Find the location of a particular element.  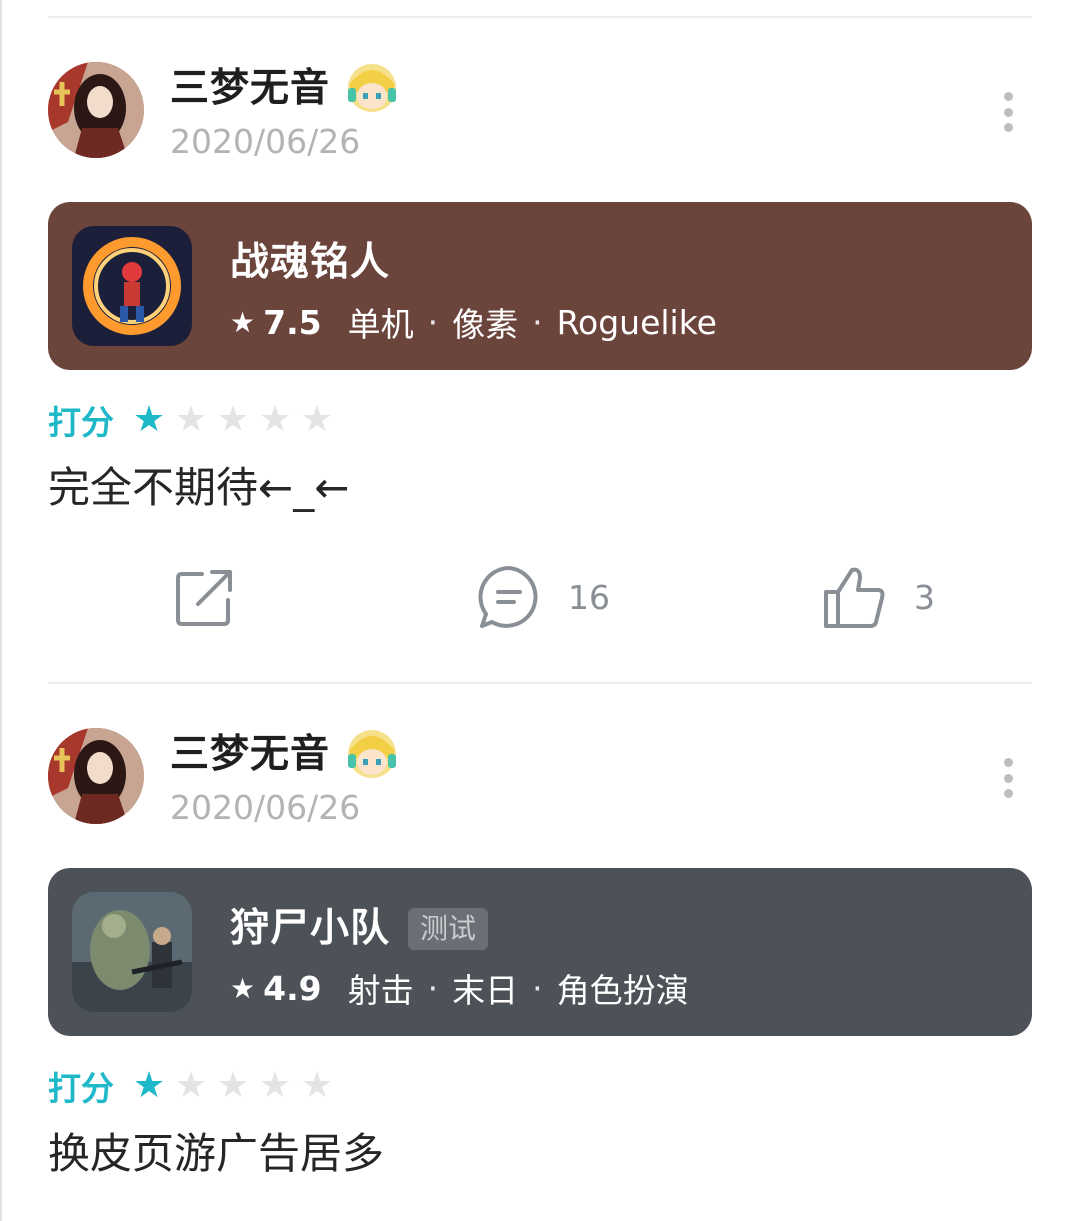

game-meta: ★ 7.5 单机 · 像素 · Roguelike is located at coordinates (473, 322).